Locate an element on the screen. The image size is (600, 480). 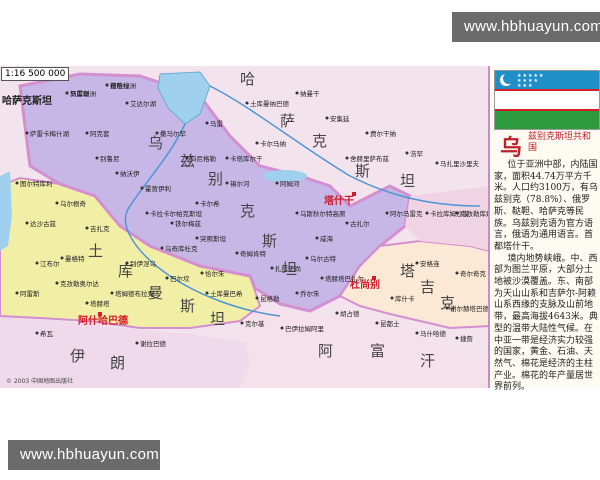
kazakhstan-char: 克 is located at coordinates (319, 141).